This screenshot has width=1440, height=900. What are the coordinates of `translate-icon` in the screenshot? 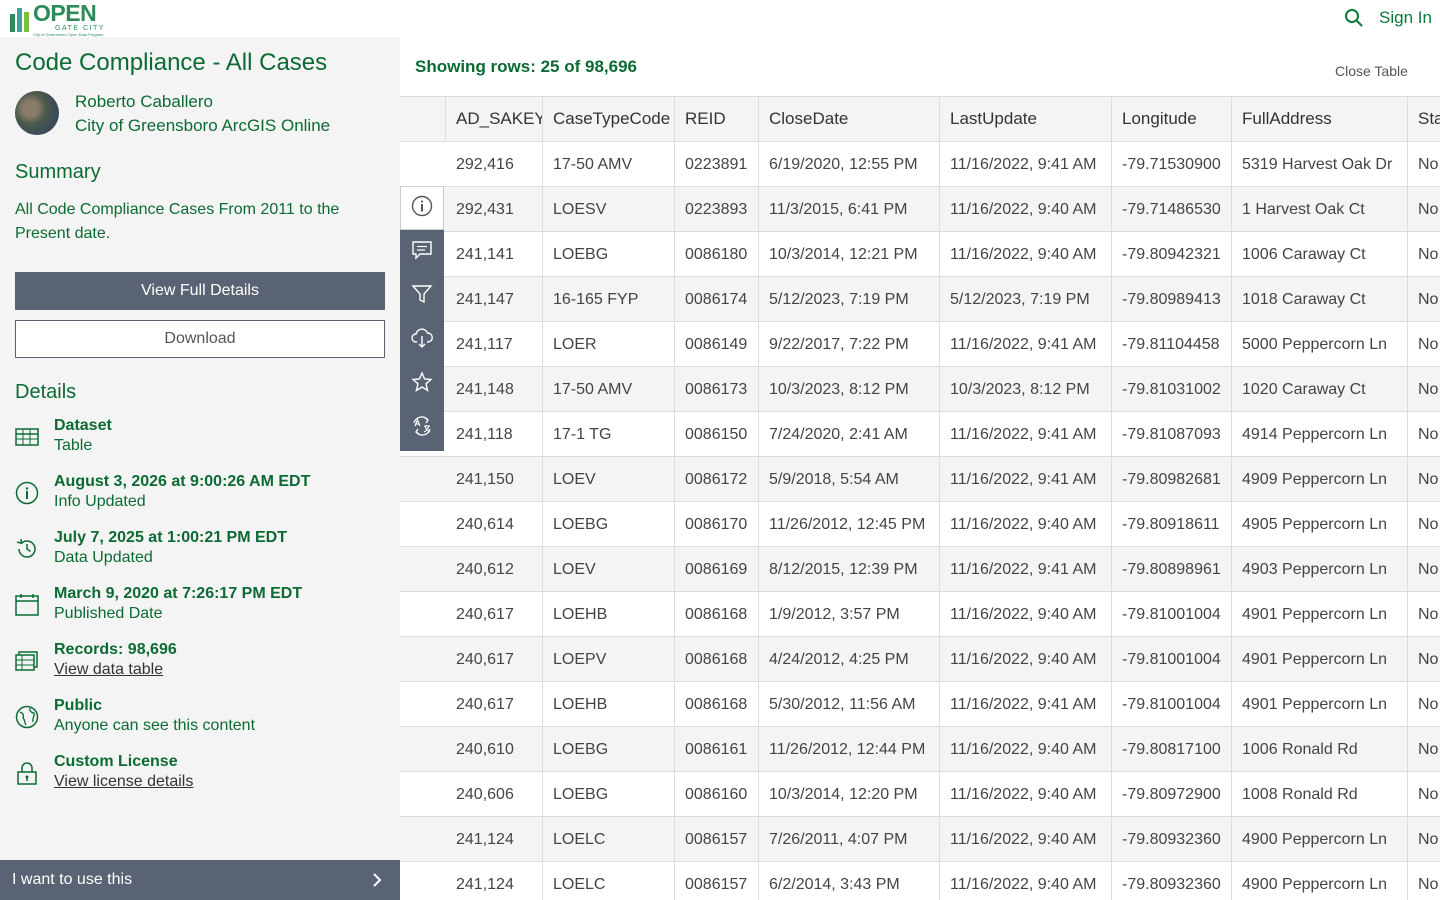 It's located at (422, 428).